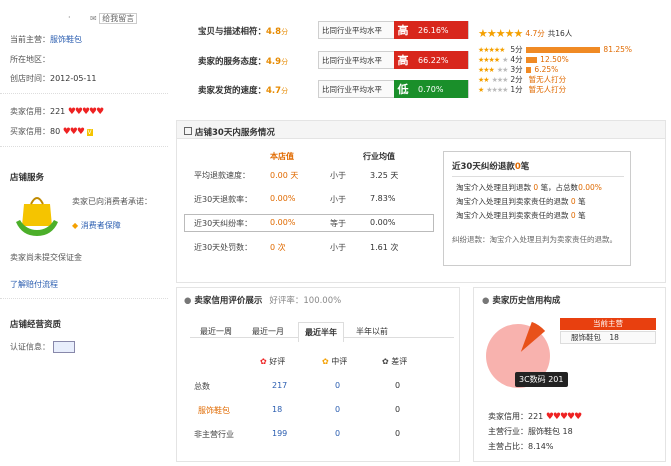 The width and height of the screenshot is (671, 466). What do you see at coordinates (395, 361) in the screenshot?
I see `bad-head: ✿ 差评` at bounding box center [395, 361].